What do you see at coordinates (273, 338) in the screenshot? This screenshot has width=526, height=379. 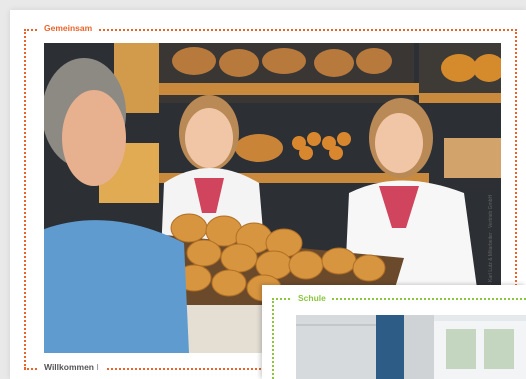 I see `schule-frame-left` at bounding box center [273, 338].